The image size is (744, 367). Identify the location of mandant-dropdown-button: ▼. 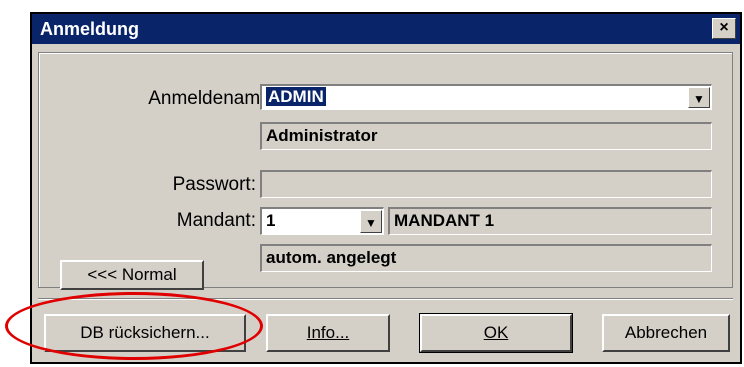
(371, 221).